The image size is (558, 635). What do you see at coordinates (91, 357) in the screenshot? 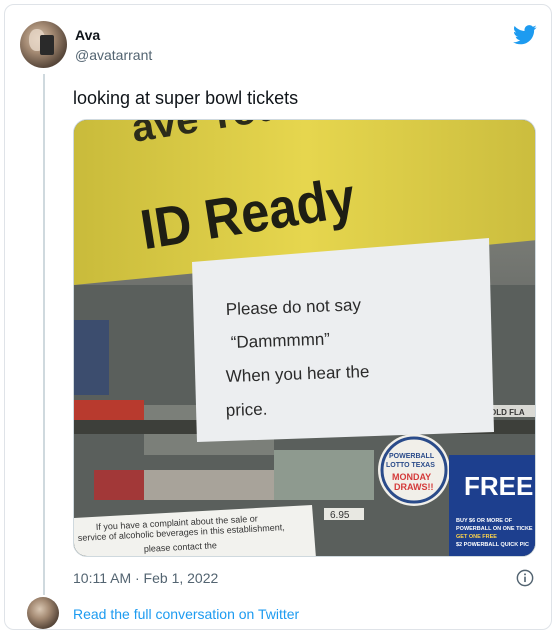
I see `left-poster` at bounding box center [91, 357].